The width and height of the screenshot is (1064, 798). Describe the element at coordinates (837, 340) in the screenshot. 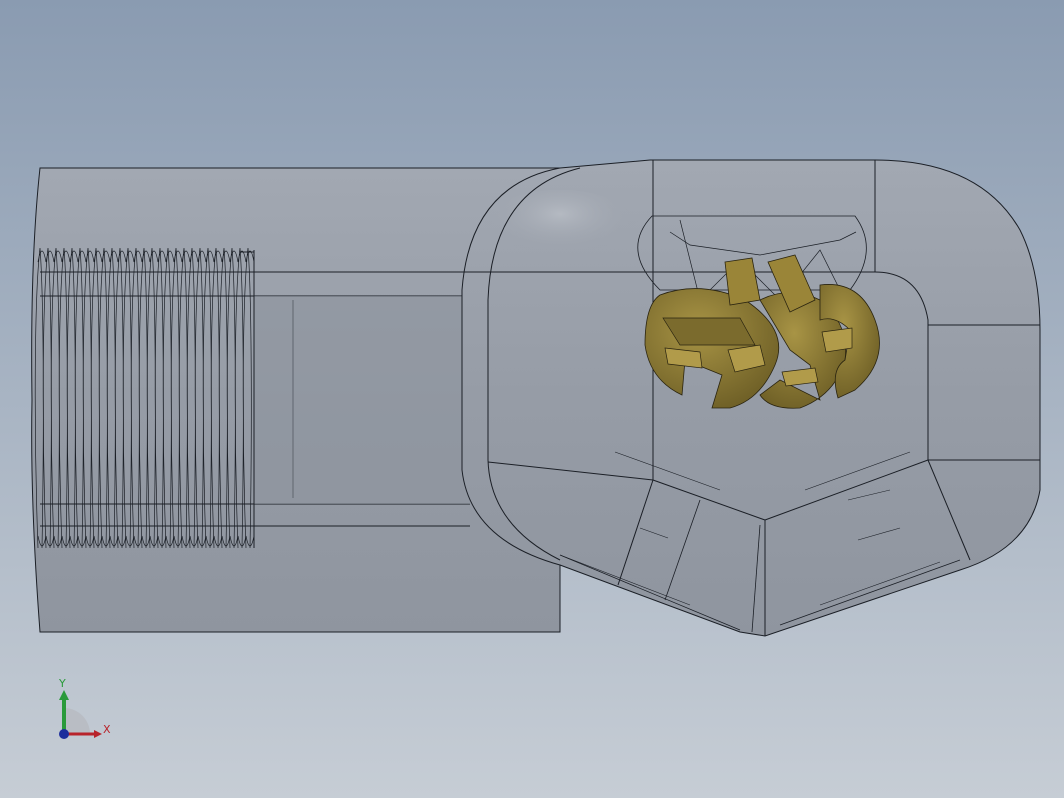

I see `cam-slot` at that location.